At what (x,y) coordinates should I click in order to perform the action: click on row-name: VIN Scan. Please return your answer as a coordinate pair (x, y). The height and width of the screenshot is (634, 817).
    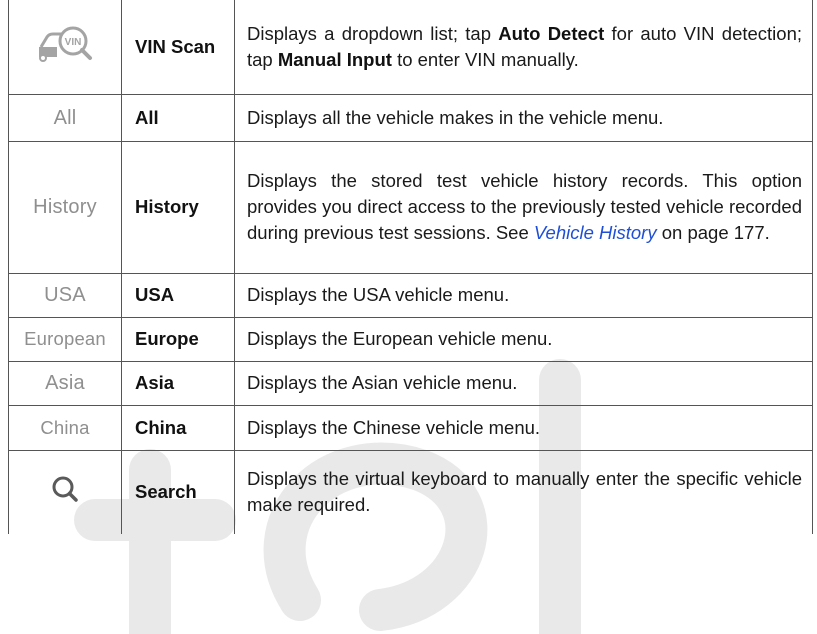
    Looking at the image, I should click on (178, 47).